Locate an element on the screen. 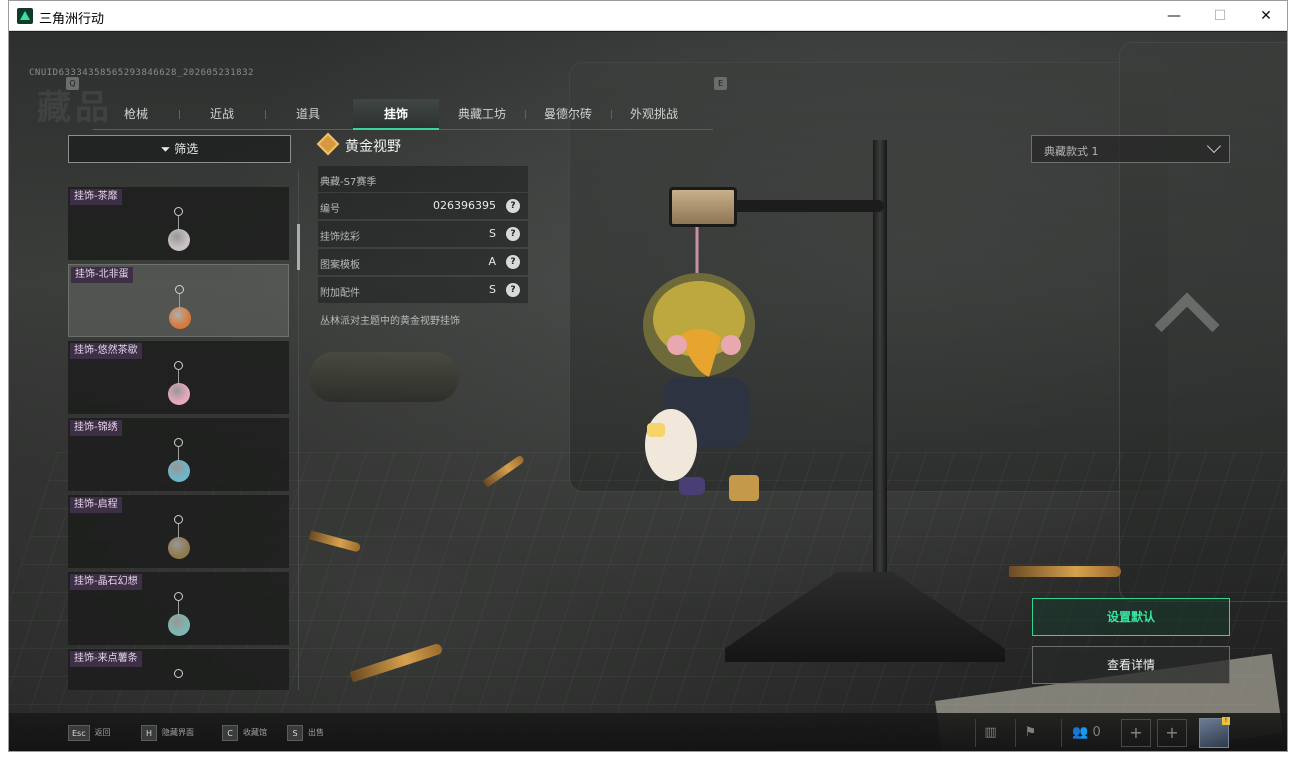 This screenshot has width=1293, height=759. filter-button: ⏷ 筛选 is located at coordinates (179, 149).